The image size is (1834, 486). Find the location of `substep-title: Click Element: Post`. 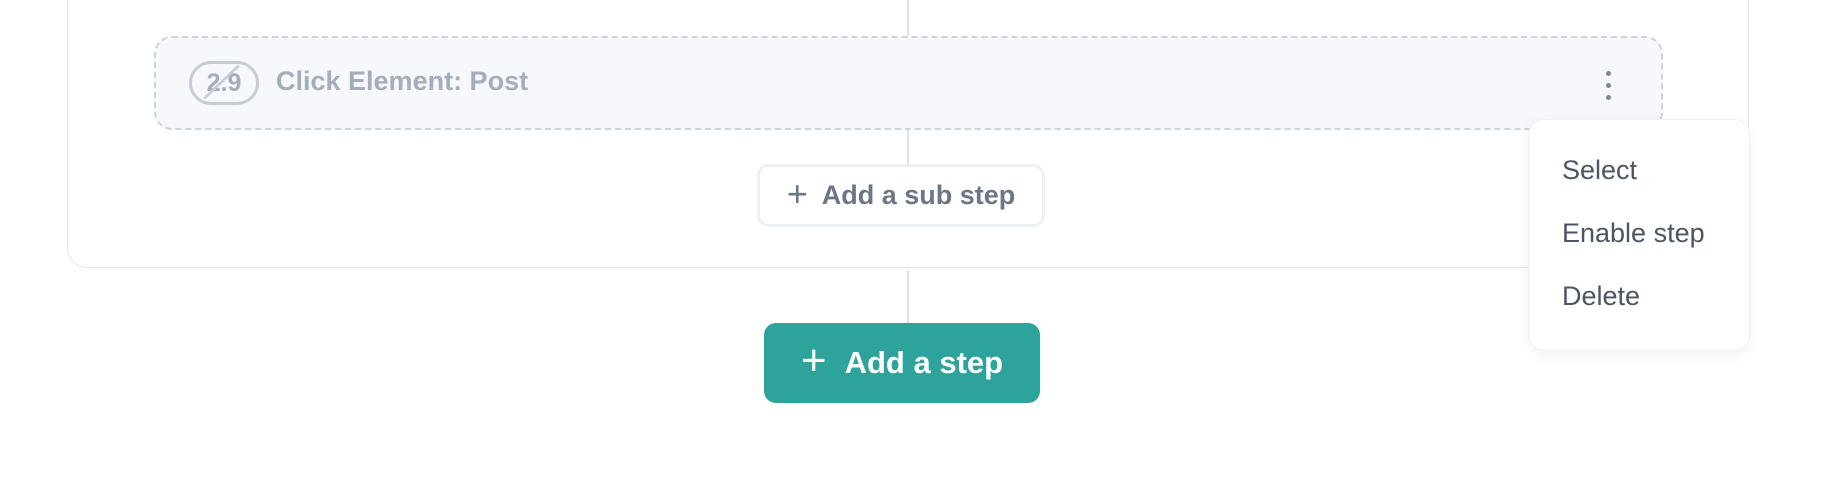

substep-title: Click Element: Post is located at coordinates (402, 81).